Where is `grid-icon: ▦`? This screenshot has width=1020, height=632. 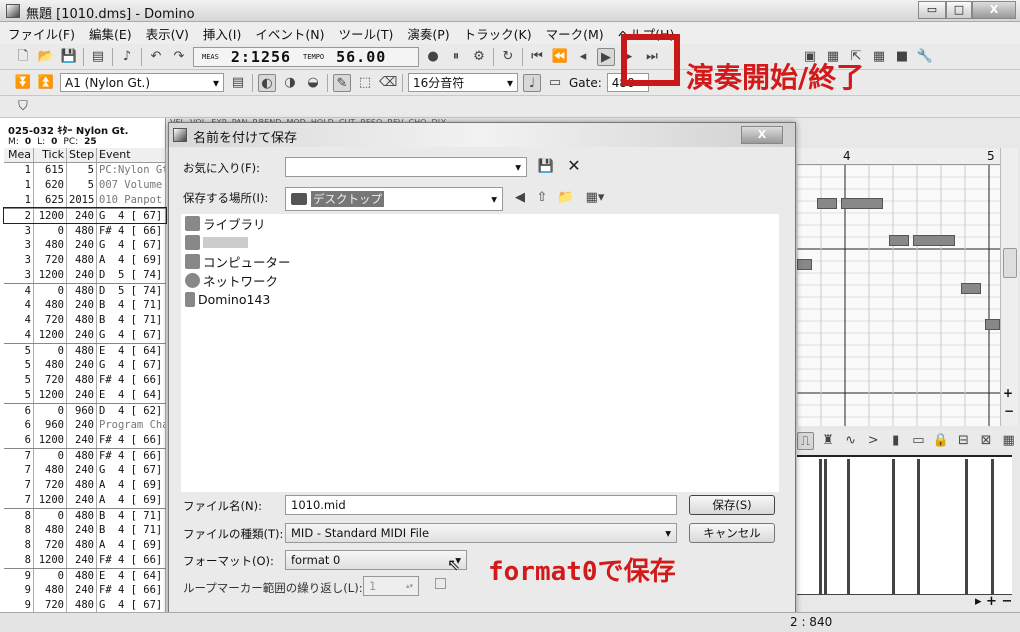
grid-icon: ▦ is located at coordinates (879, 57).